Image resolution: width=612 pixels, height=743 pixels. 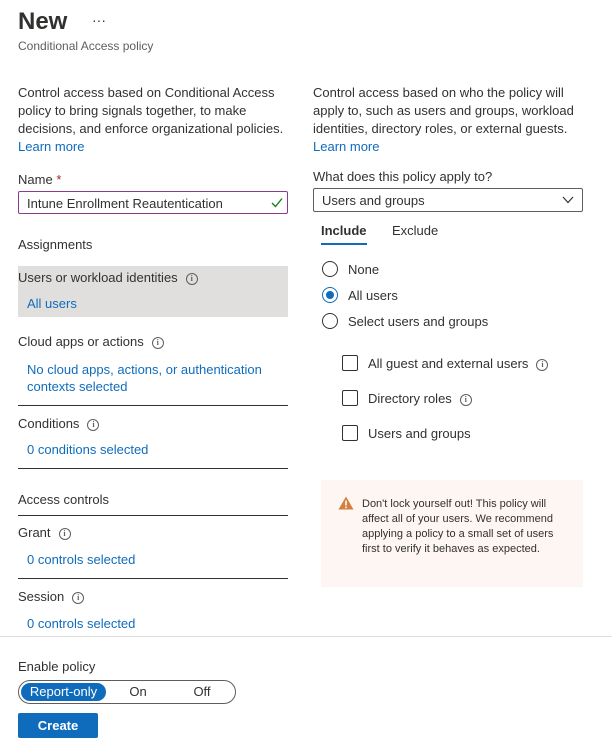 I want to click on policy-name-value: Intune Enrollment Reautentication, so click(x=125, y=203).